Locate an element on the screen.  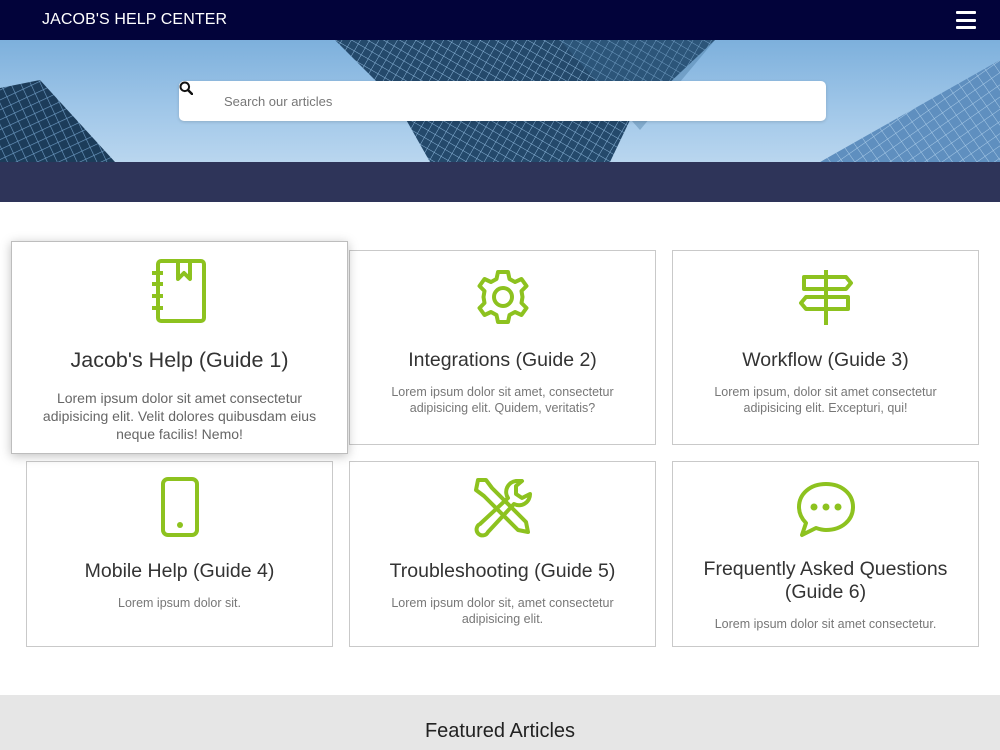
guide-card-description: Lorem ipsum dolor sit. is located at coordinates (179, 603).